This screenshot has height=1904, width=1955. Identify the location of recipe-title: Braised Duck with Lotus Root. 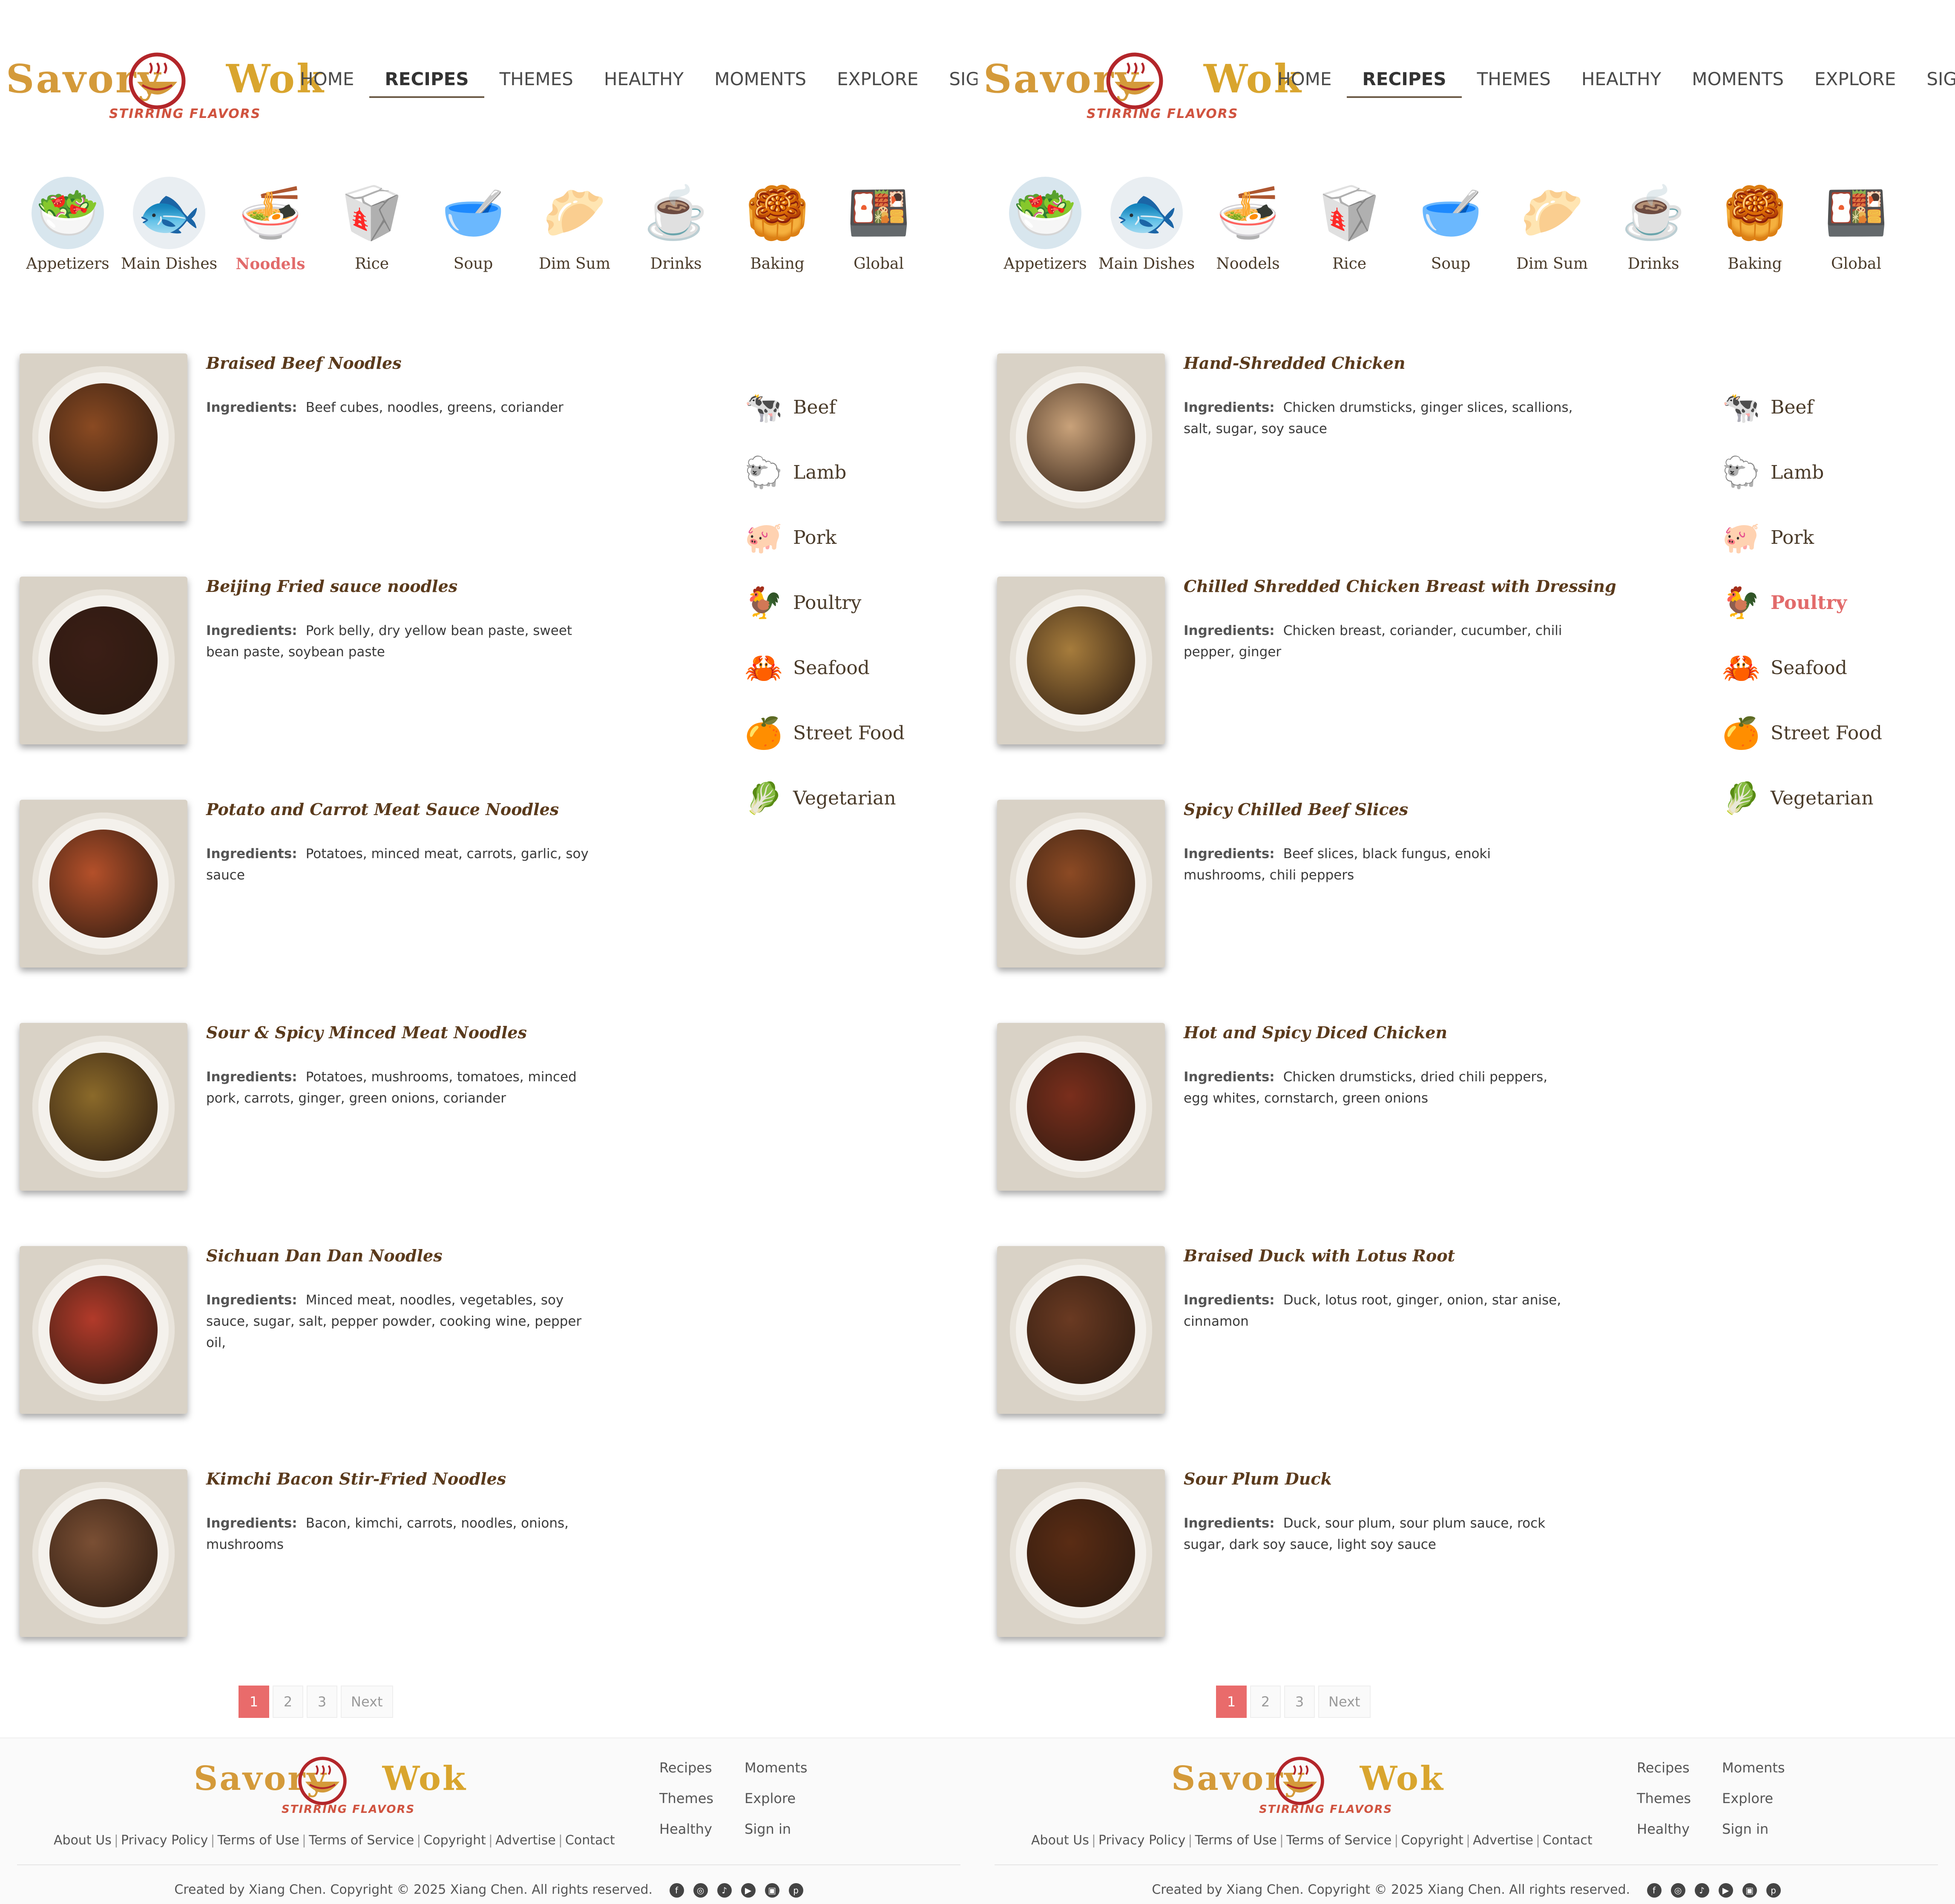
(1319, 1255).